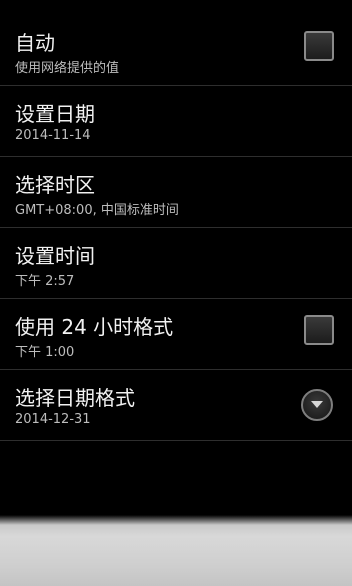 This screenshot has width=352, height=586. I want to click on date-format-dropdown-button, so click(317, 405).